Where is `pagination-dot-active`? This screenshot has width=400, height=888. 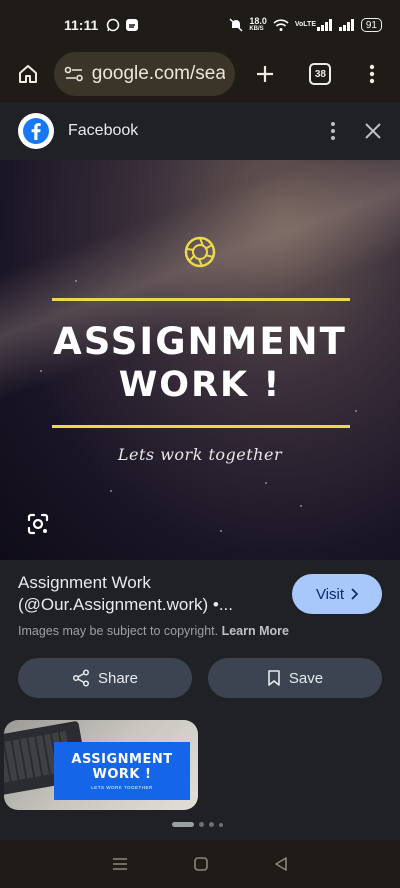
pagination-dot-active is located at coordinates (183, 824).